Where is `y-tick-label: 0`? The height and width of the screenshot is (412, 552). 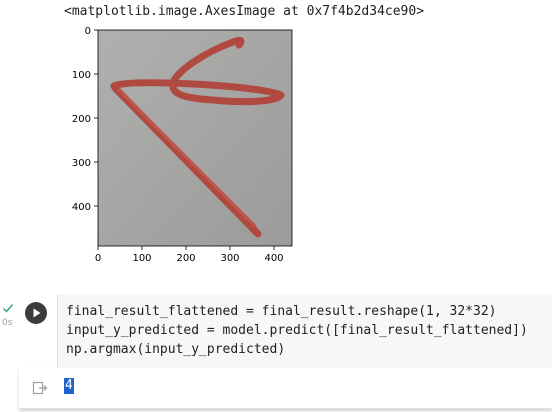 y-tick-label: 0 is located at coordinates (88, 31).